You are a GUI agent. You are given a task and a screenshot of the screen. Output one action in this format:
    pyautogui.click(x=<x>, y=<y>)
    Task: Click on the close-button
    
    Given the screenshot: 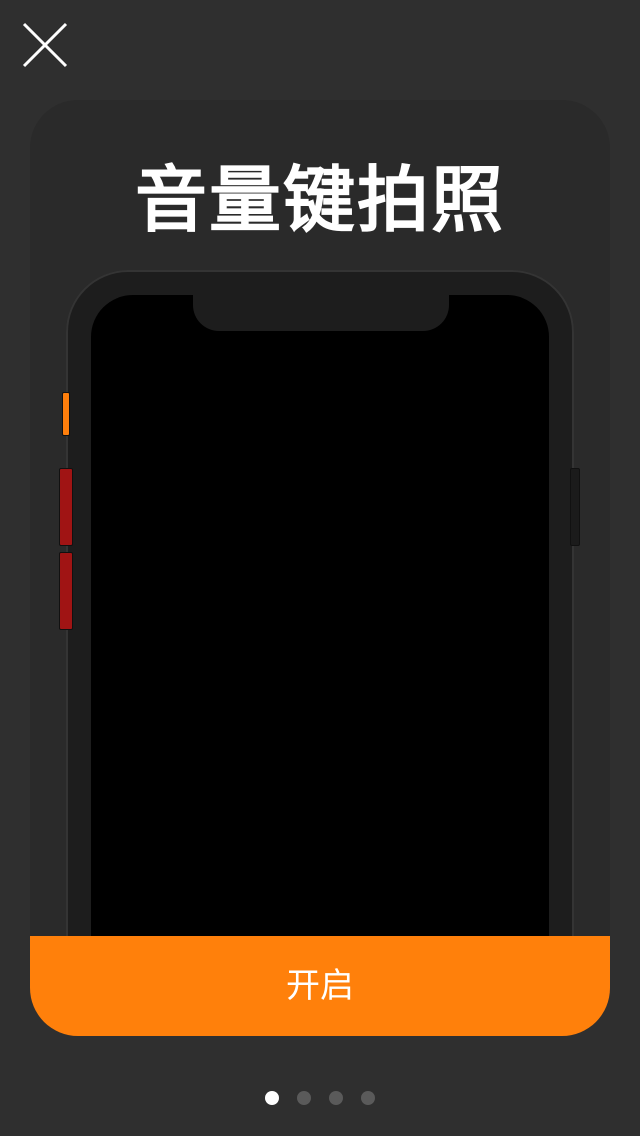 What is the action you would take?
    pyautogui.click(x=45, y=45)
    